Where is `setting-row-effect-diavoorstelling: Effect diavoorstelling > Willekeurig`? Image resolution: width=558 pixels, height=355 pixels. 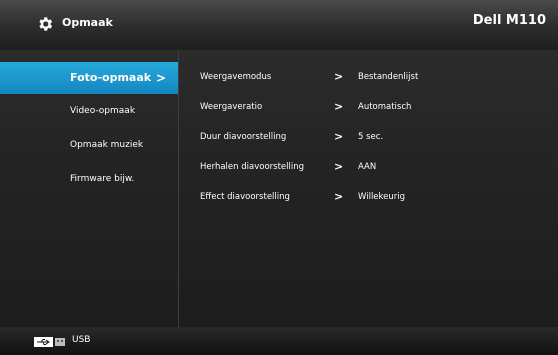 setting-row-effect-diavoorstelling: Effect diavoorstelling > Willekeurig is located at coordinates (375, 197).